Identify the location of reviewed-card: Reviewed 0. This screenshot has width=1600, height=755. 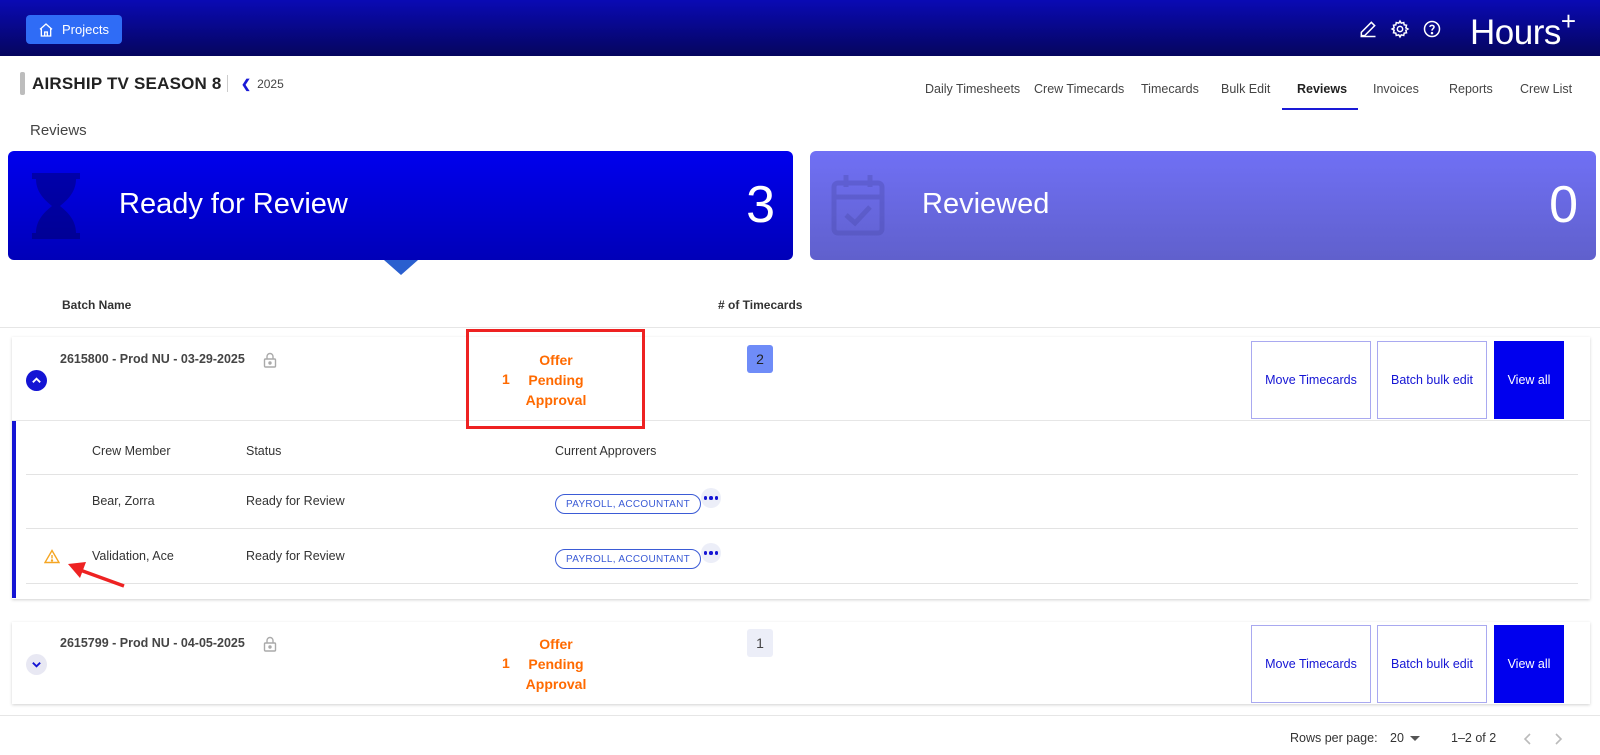
(1203, 205).